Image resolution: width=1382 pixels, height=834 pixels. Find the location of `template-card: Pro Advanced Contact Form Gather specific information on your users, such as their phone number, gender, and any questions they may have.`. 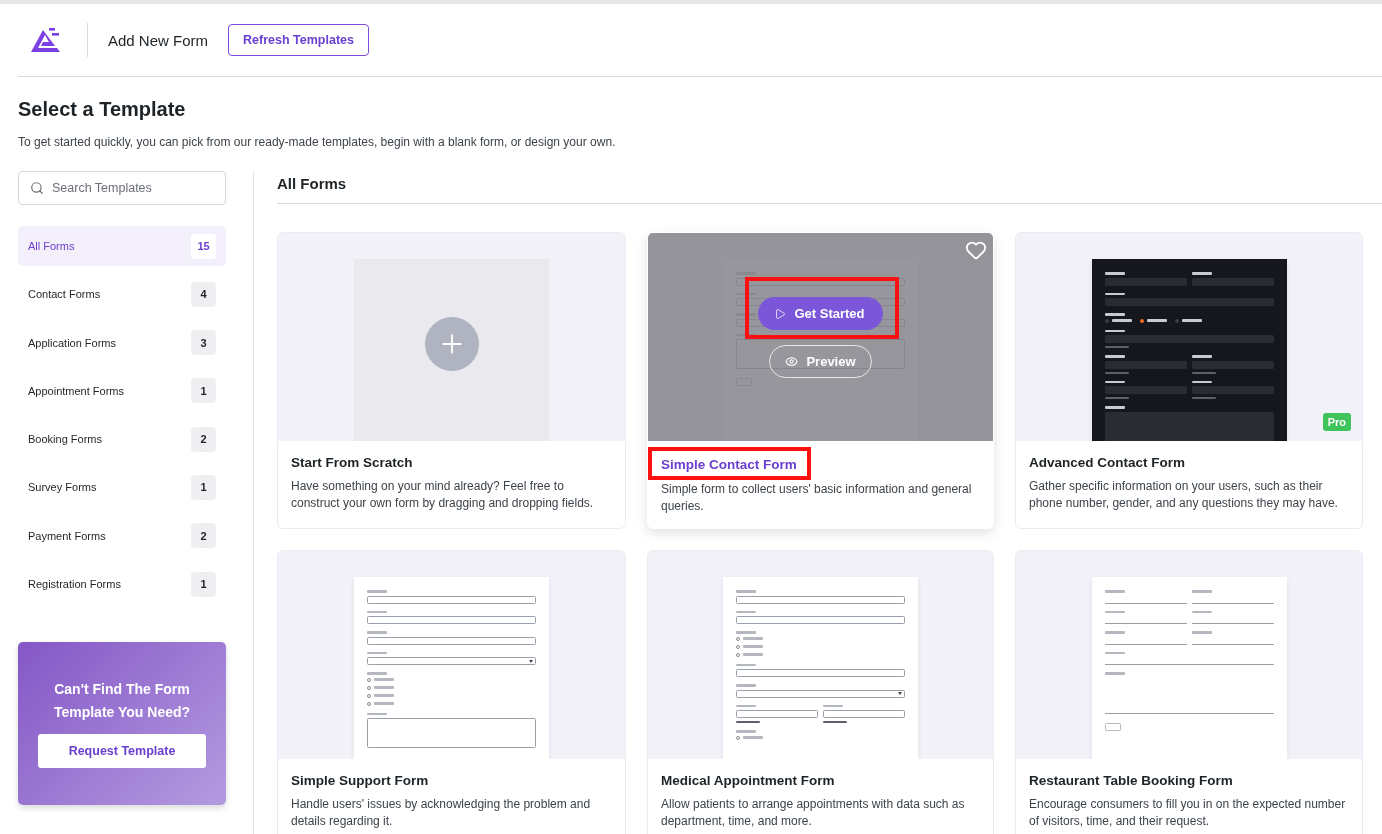

template-card: Pro Advanced Contact Form Gather specific information on your users, such as their phone number, gender, and any questions they may have. is located at coordinates (1189, 380).